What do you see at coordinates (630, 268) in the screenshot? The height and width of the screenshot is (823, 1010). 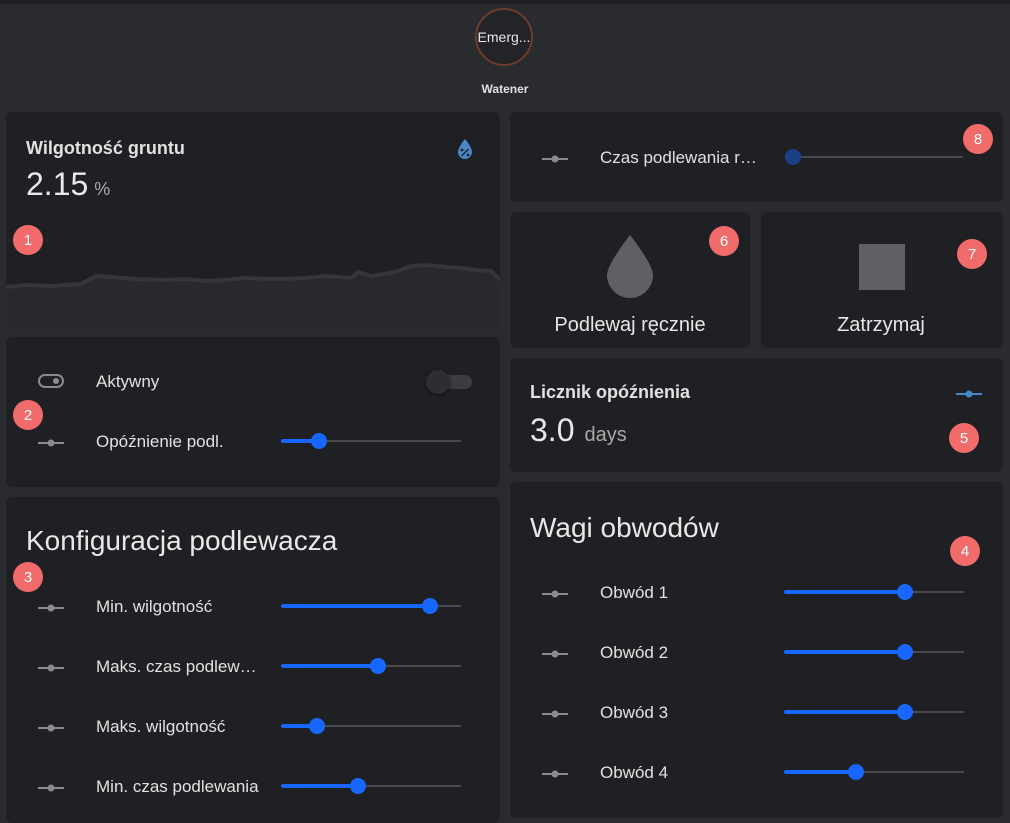 I see `water-drop-icon` at bounding box center [630, 268].